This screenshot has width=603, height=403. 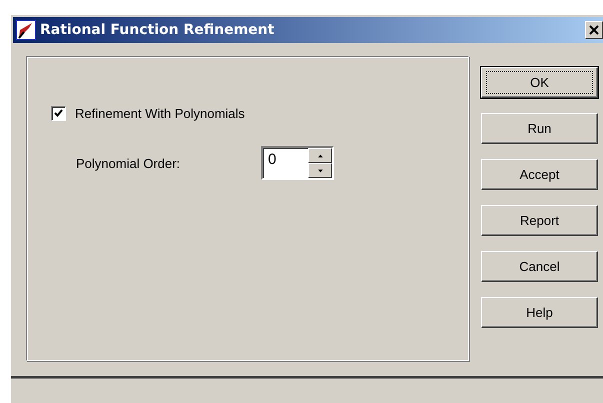 What do you see at coordinates (539, 82) in the screenshot?
I see `dialog-button: OK` at bounding box center [539, 82].